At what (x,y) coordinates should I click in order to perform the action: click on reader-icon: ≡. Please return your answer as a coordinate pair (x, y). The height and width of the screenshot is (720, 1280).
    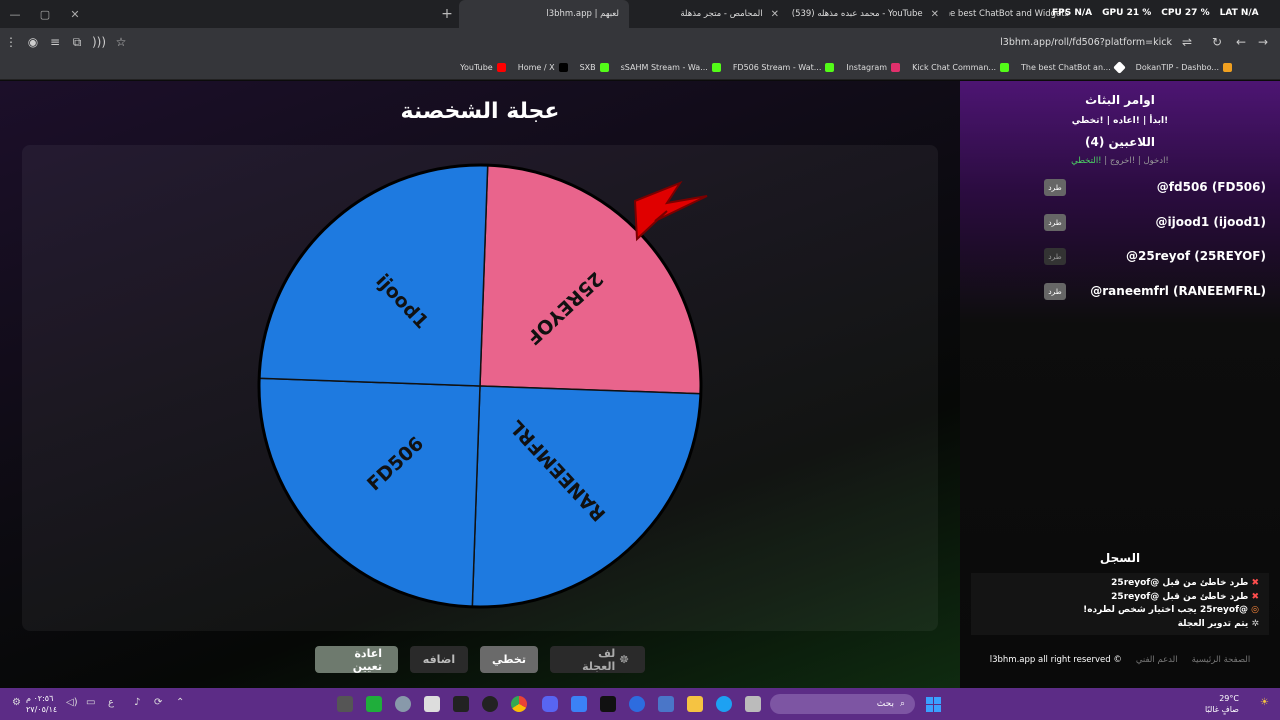
    Looking at the image, I should click on (55, 42).